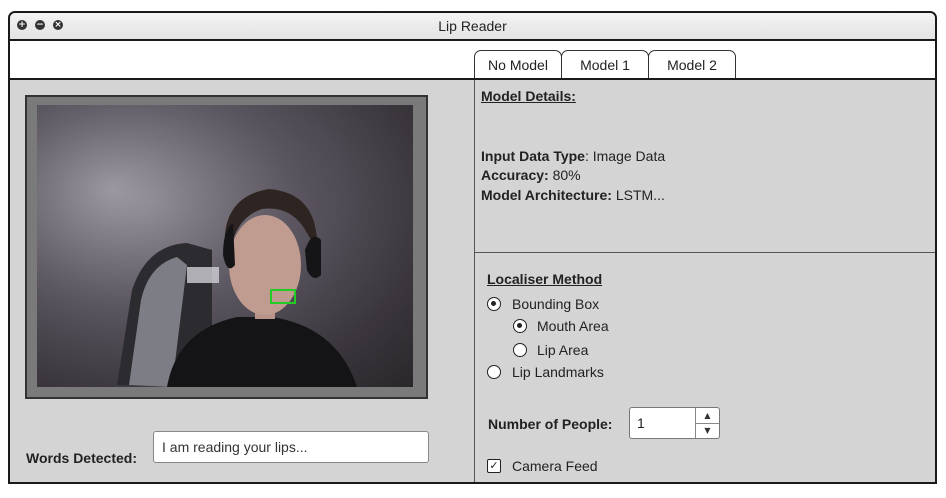 This screenshot has width=946, height=498. What do you see at coordinates (707, 430) in the screenshot?
I see `chevron-down-icon: ▼` at bounding box center [707, 430].